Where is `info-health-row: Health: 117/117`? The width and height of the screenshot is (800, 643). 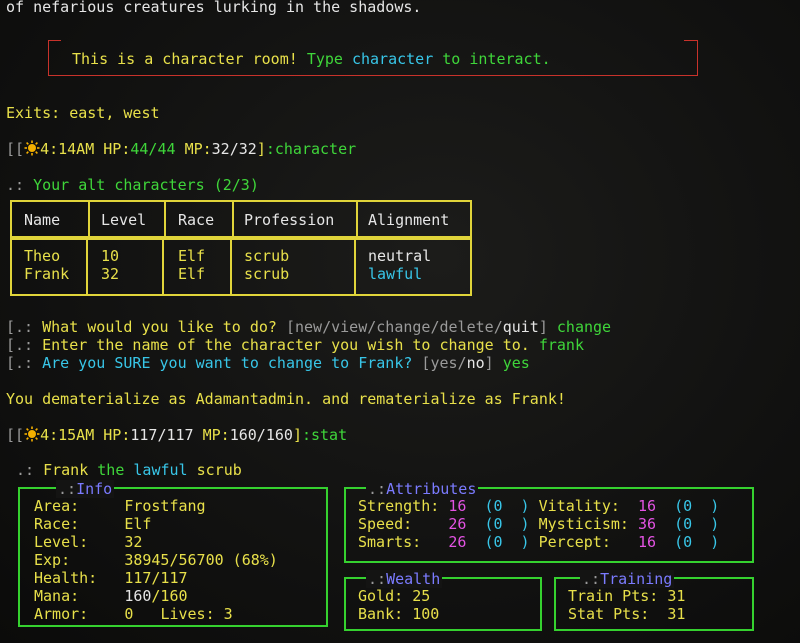
info-health-row: Health: 117/117 is located at coordinates (111, 578).